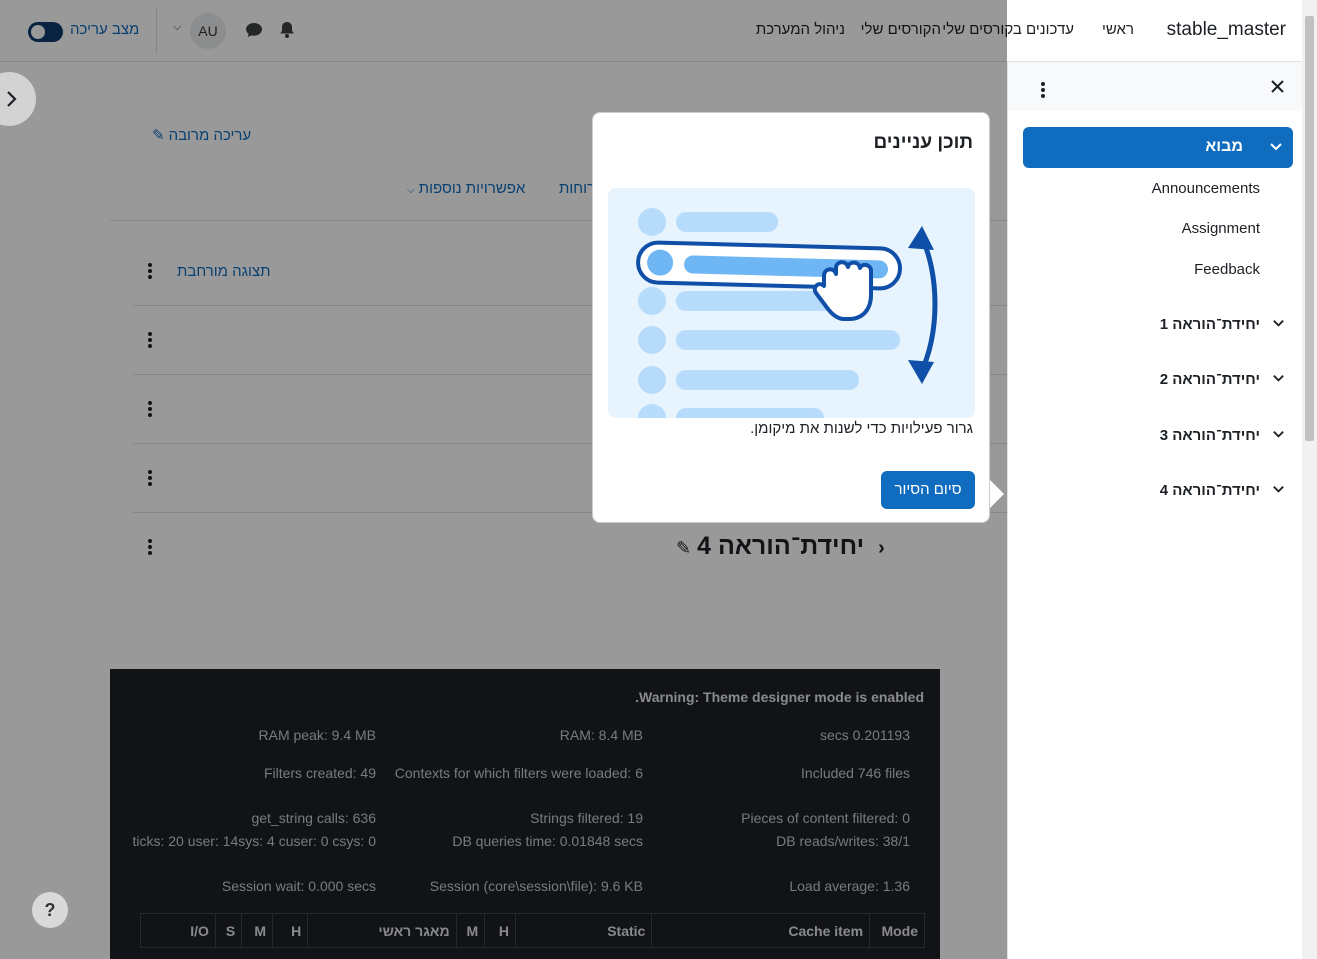  What do you see at coordinates (1008, 29) in the screenshot?
I see `nav-course-updates: עדכונים בקורסים שלי` at bounding box center [1008, 29].